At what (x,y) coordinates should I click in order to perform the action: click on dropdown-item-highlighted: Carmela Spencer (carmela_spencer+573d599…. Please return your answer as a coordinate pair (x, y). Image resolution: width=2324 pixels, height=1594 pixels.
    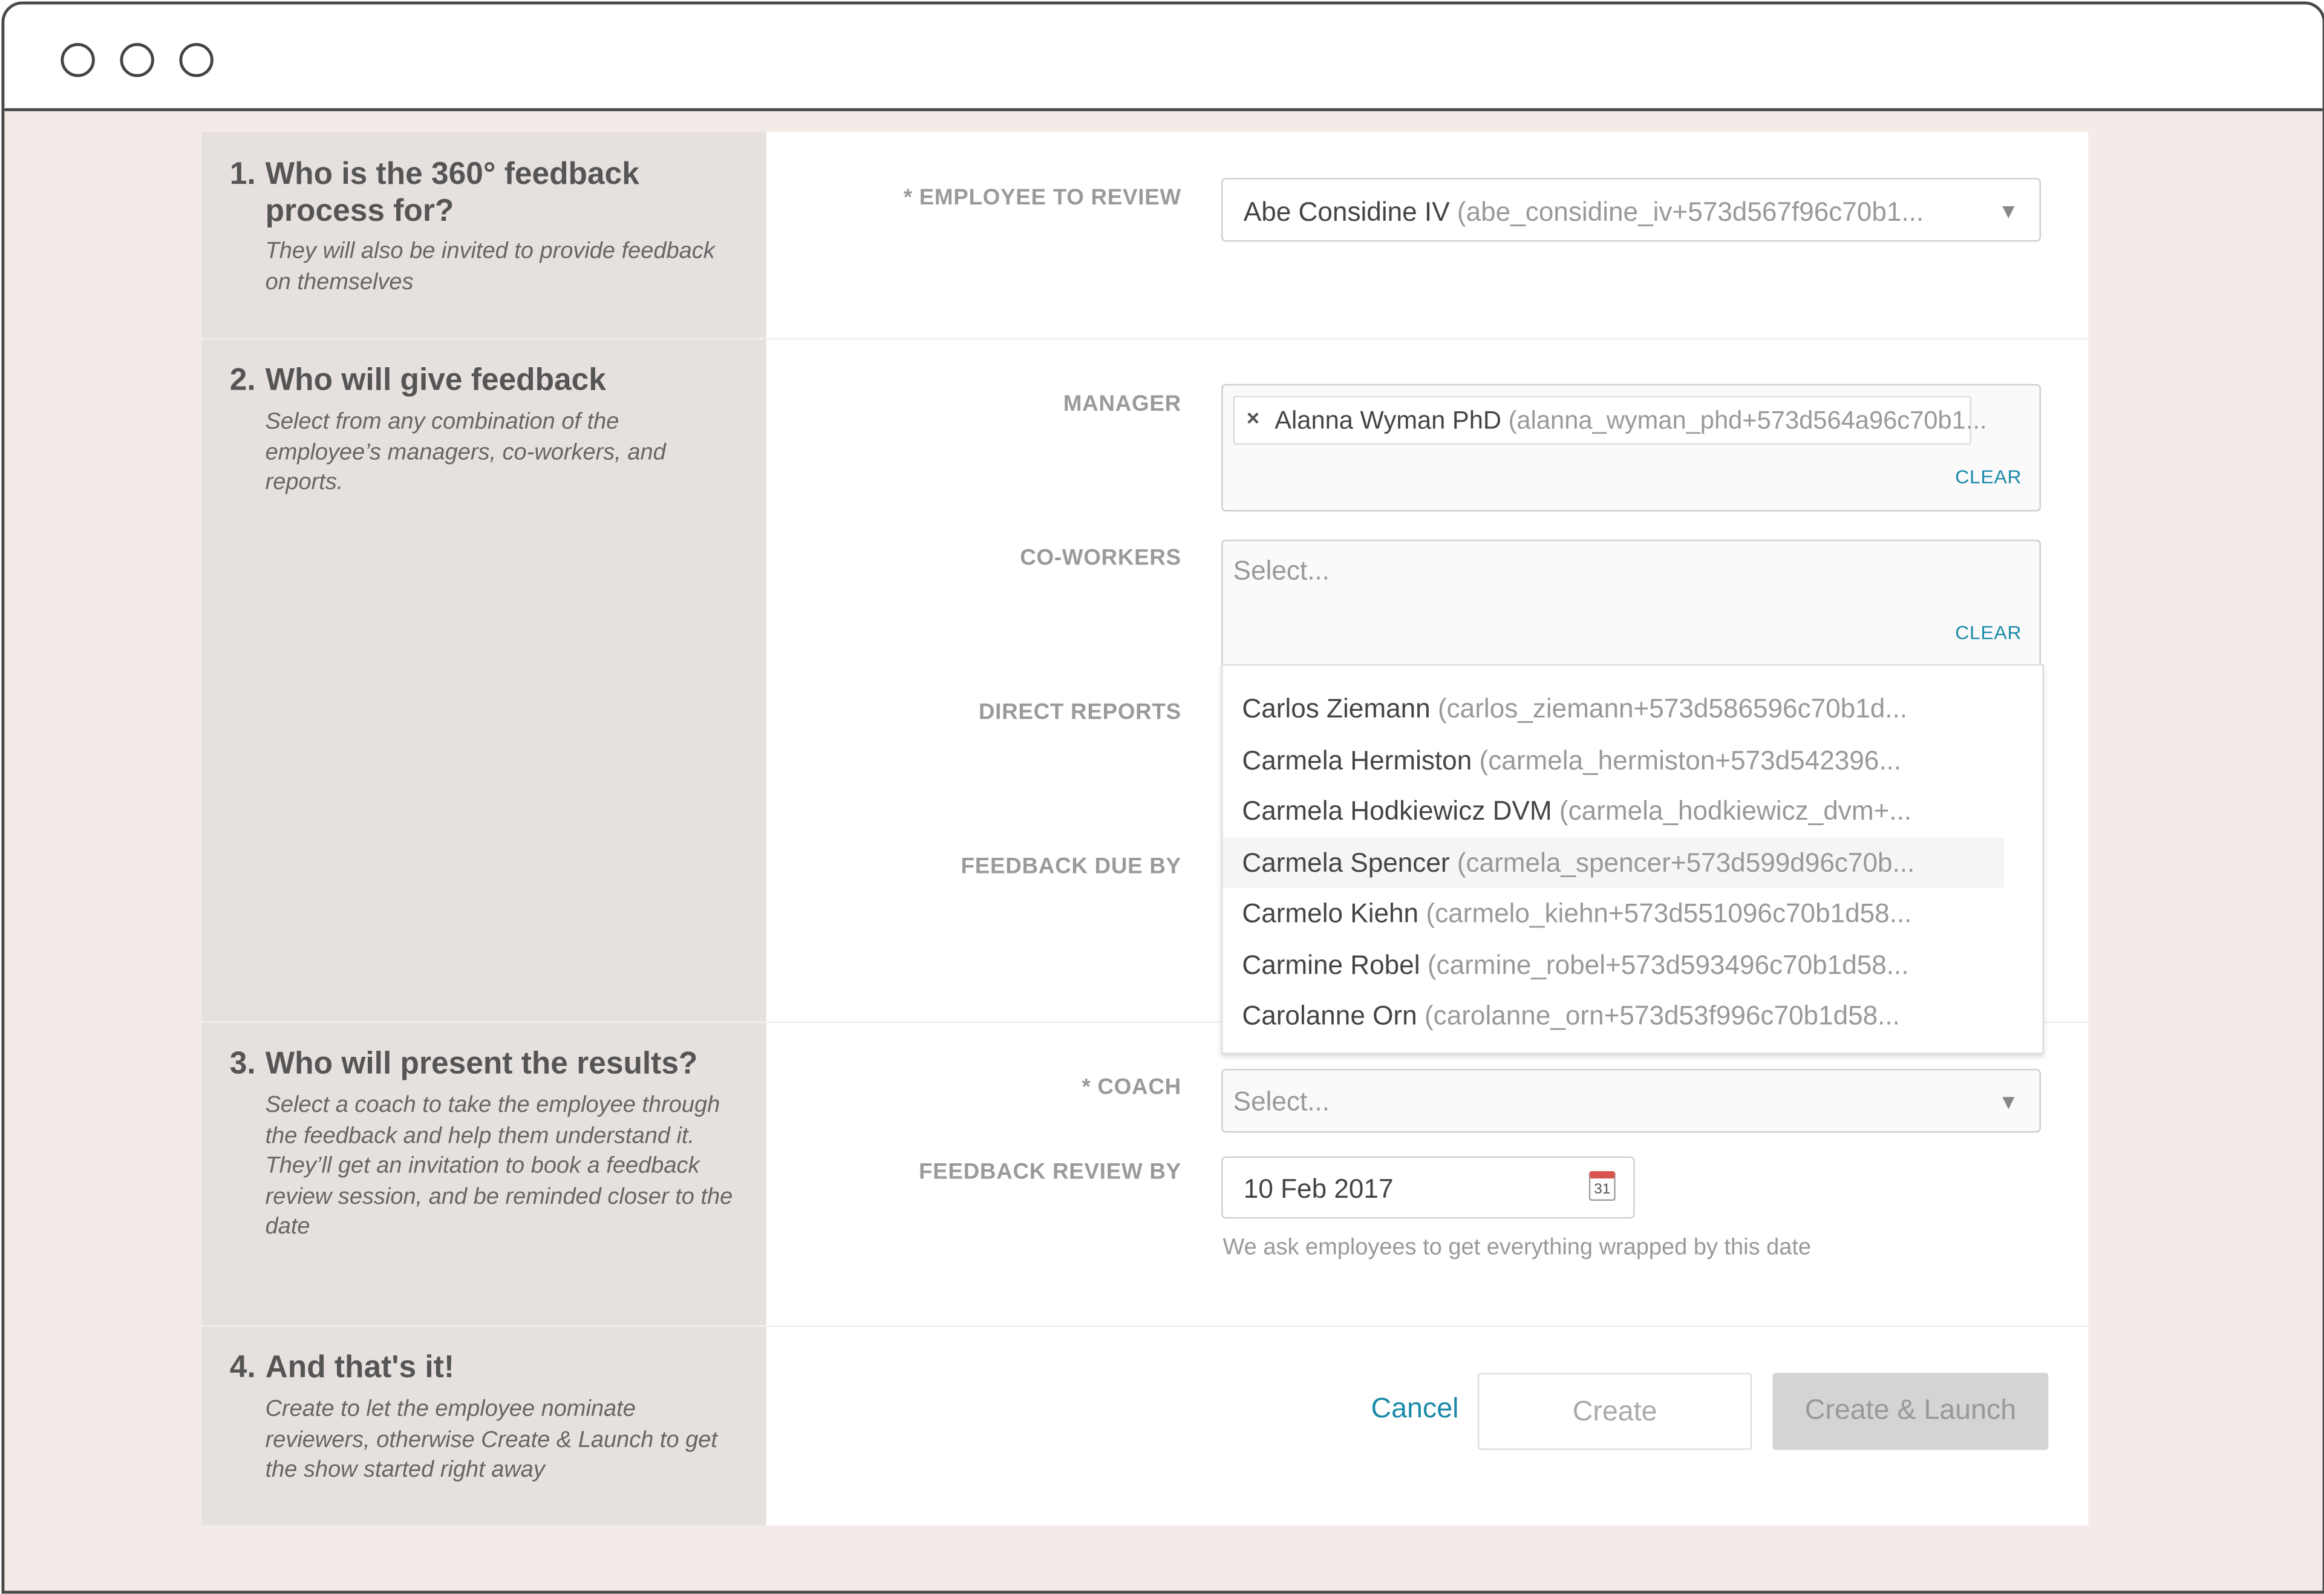
    Looking at the image, I should click on (1613, 863).